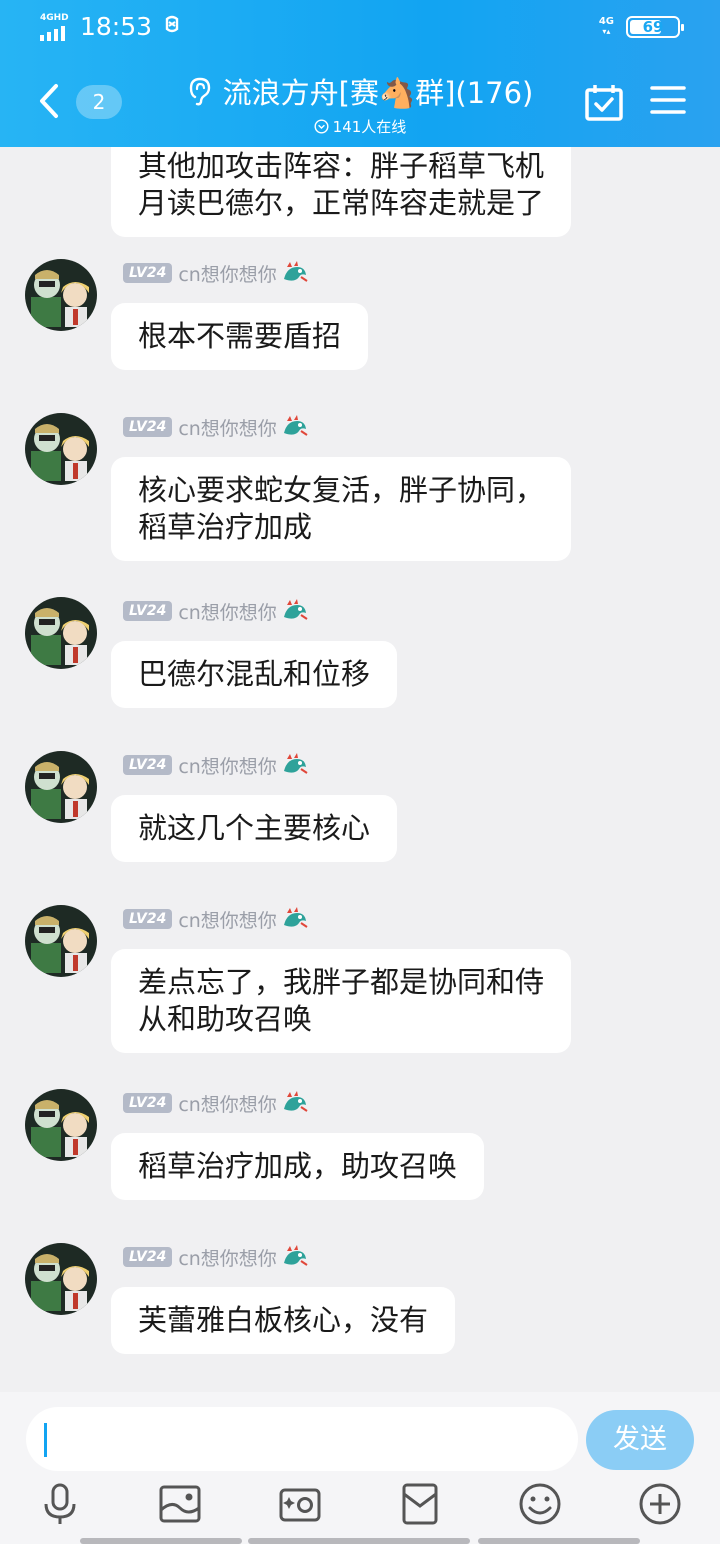  Describe the element at coordinates (56, 27) in the screenshot. I see `signal-icon: 4GHD` at that location.